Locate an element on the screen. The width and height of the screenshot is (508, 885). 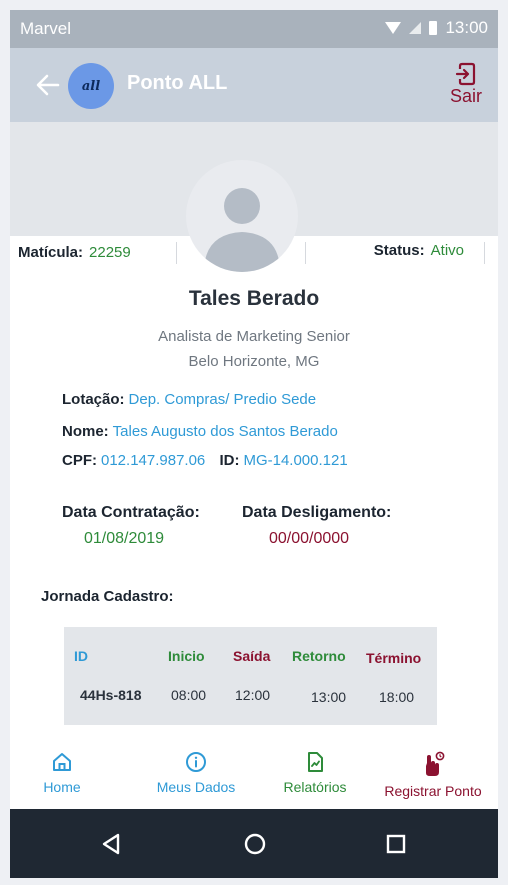
triangle-back-icon is located at coordinates (111, 844).